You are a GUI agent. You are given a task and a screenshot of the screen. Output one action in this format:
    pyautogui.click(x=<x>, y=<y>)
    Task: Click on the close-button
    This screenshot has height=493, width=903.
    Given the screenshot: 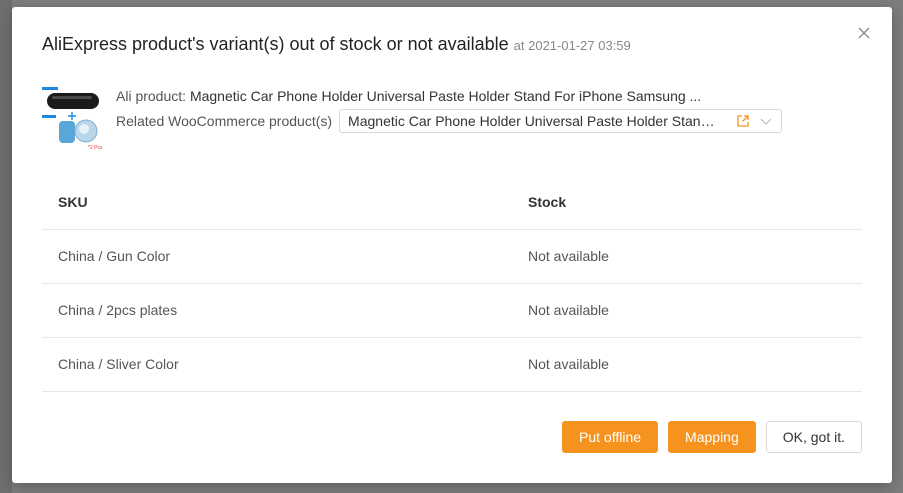 What is the action you would take?
    pyautogui.click(x=864, y=33)
    